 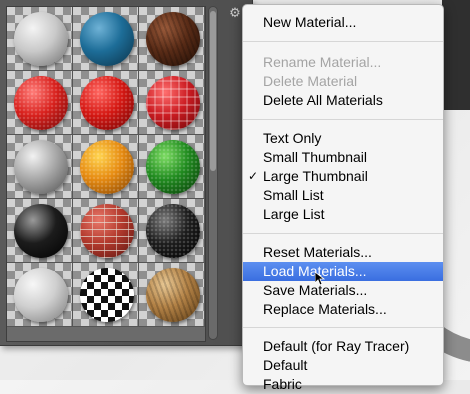 I want to click on material-thumbnail-blue-glossy, so click(x=106, y=39).